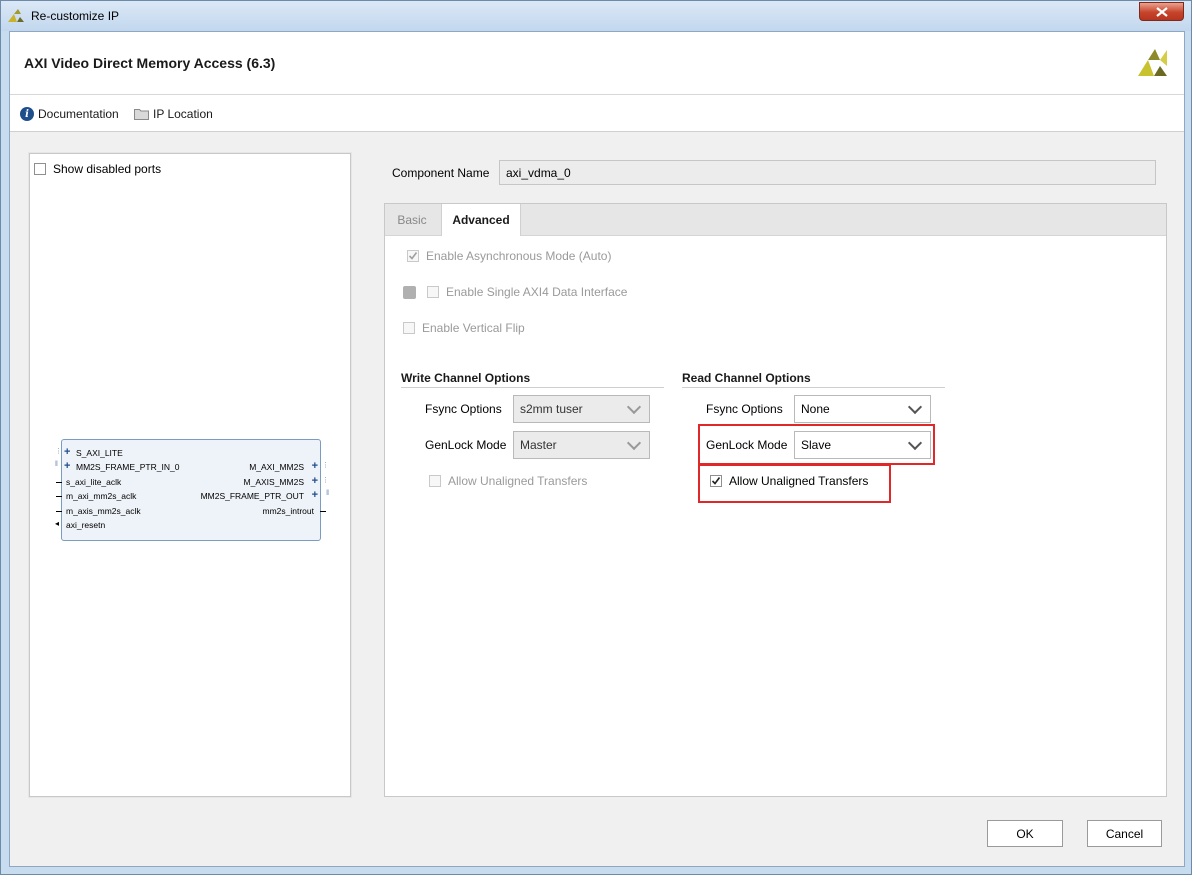  What do you see at coordinates (463, 409) in the screenshot?
I see `write-fsync-label: Fsync Options` at bounding box center [463, 409].